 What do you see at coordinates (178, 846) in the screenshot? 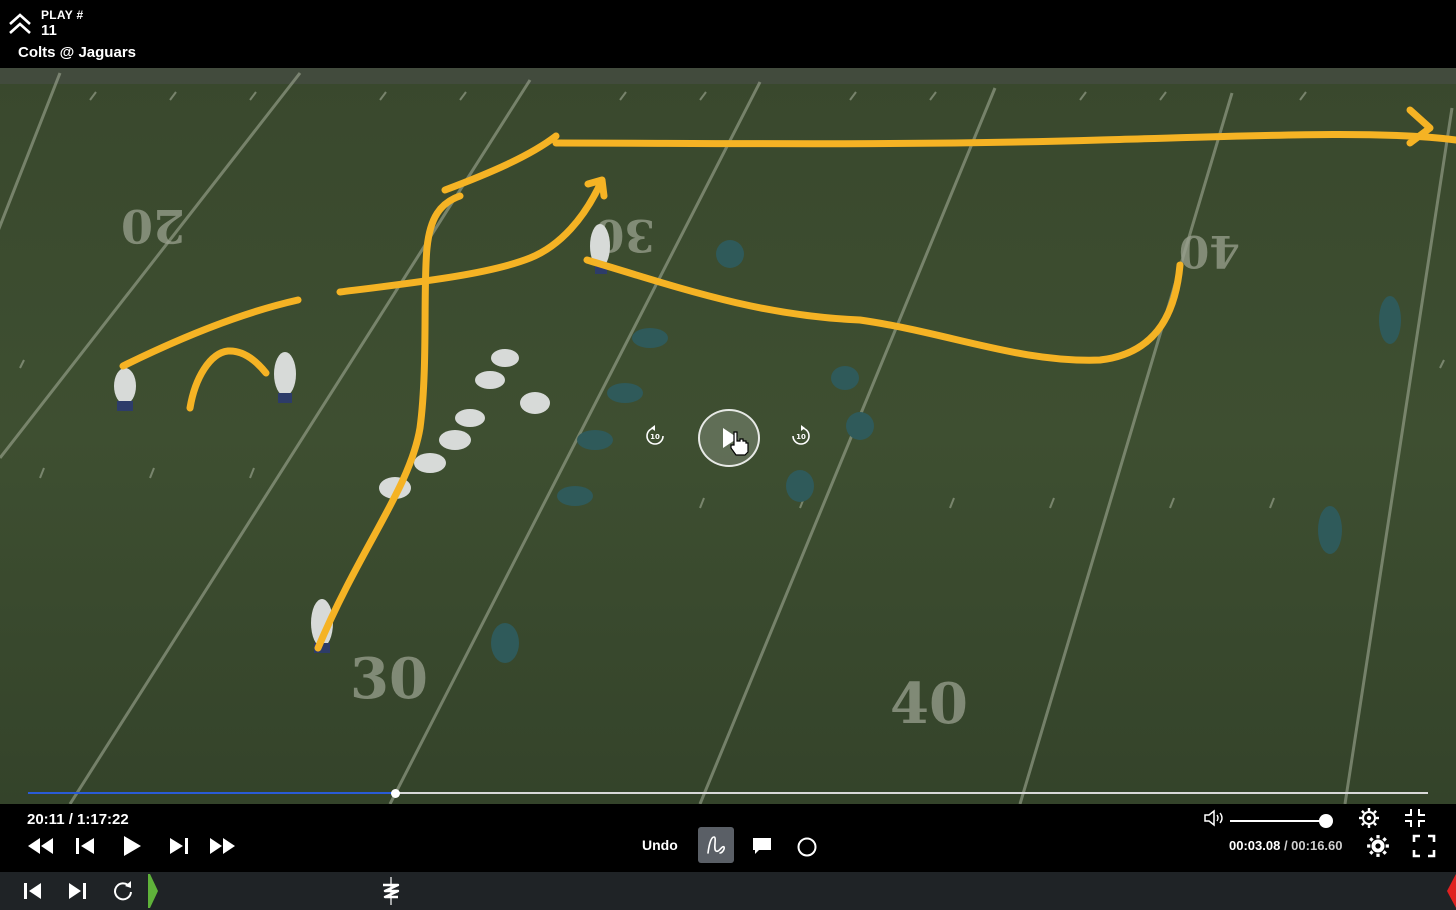
I see `frame-forward-icon` at bounding box center [178, 846].